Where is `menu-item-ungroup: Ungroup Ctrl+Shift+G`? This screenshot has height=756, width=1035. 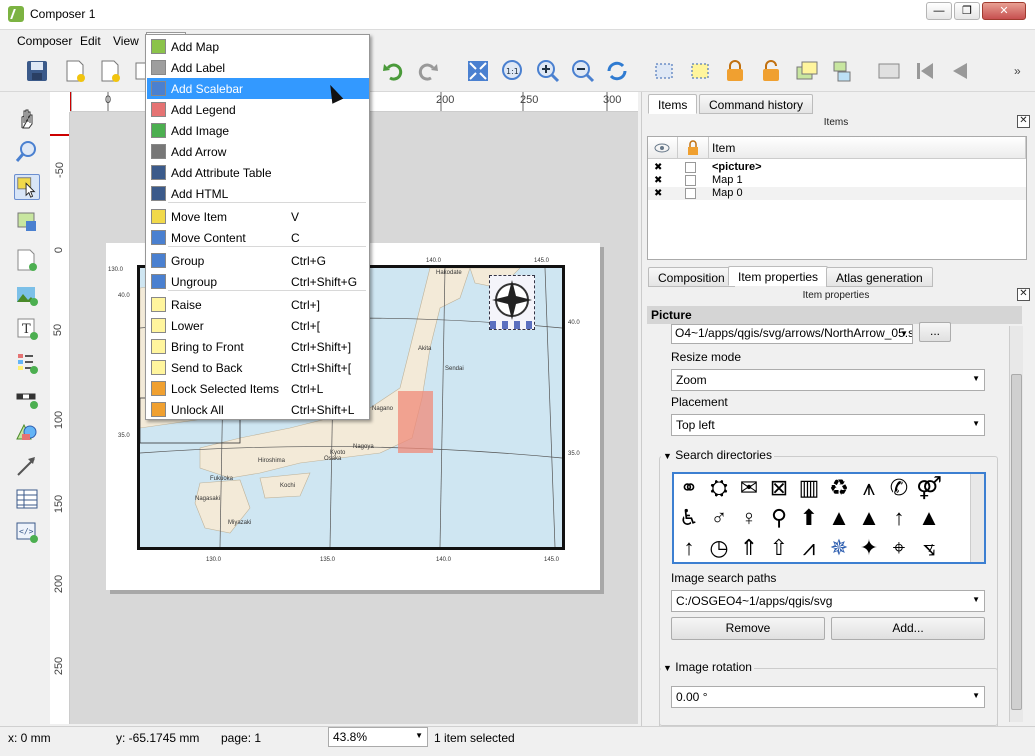 menu-item-ungroup: Ungroup Ctrl+Shift+G is located at coordinates (258, 281).